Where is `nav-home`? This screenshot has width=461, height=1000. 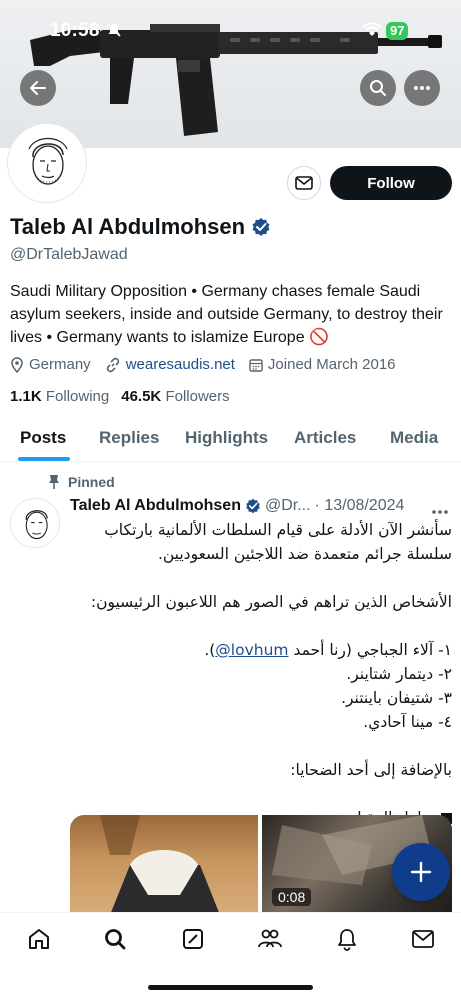
nav-home is located at coordinates (39, 939).